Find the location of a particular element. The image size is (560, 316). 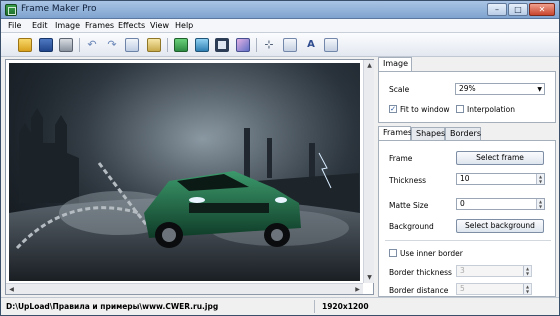

toolbar: ↶ ↷ ⊹ A is located at coordinates (280, 45).